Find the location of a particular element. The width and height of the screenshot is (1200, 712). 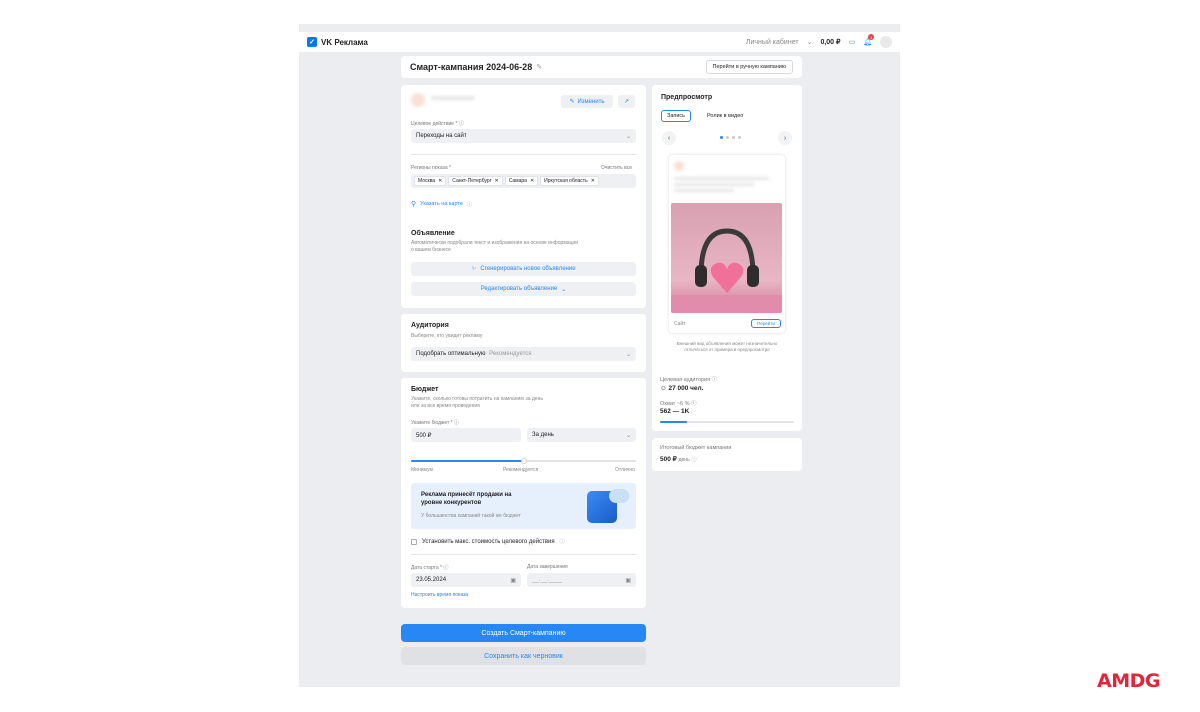

start-date-label: Дата старта * ⓘ is located at coordinates (430, 568).